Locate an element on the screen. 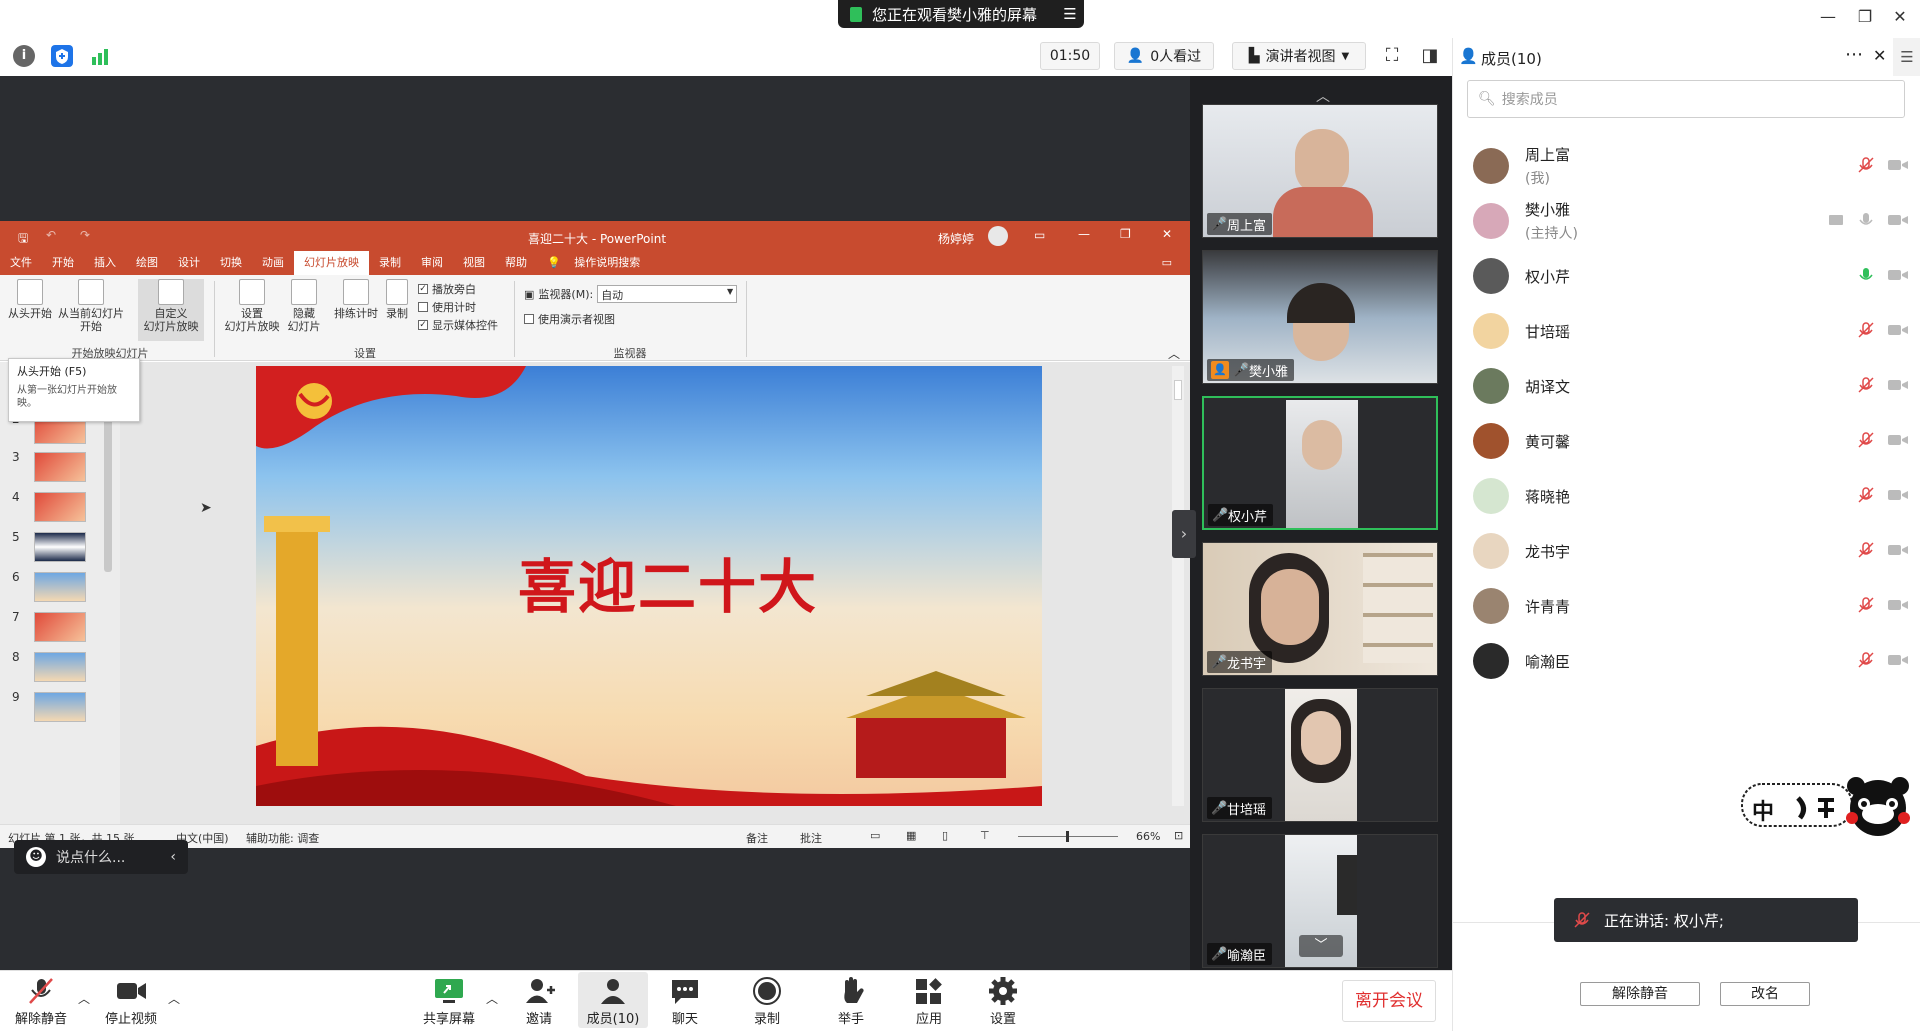  collapse-strip-button: › is located at coordinates (1184, 534).